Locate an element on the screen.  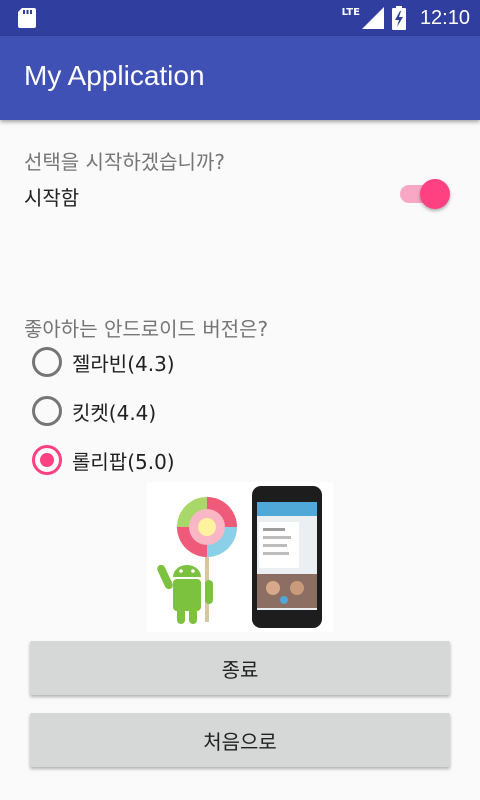
radio-option-lollipop: 롤리팝(5.0) is located at coordinates (103, 460).